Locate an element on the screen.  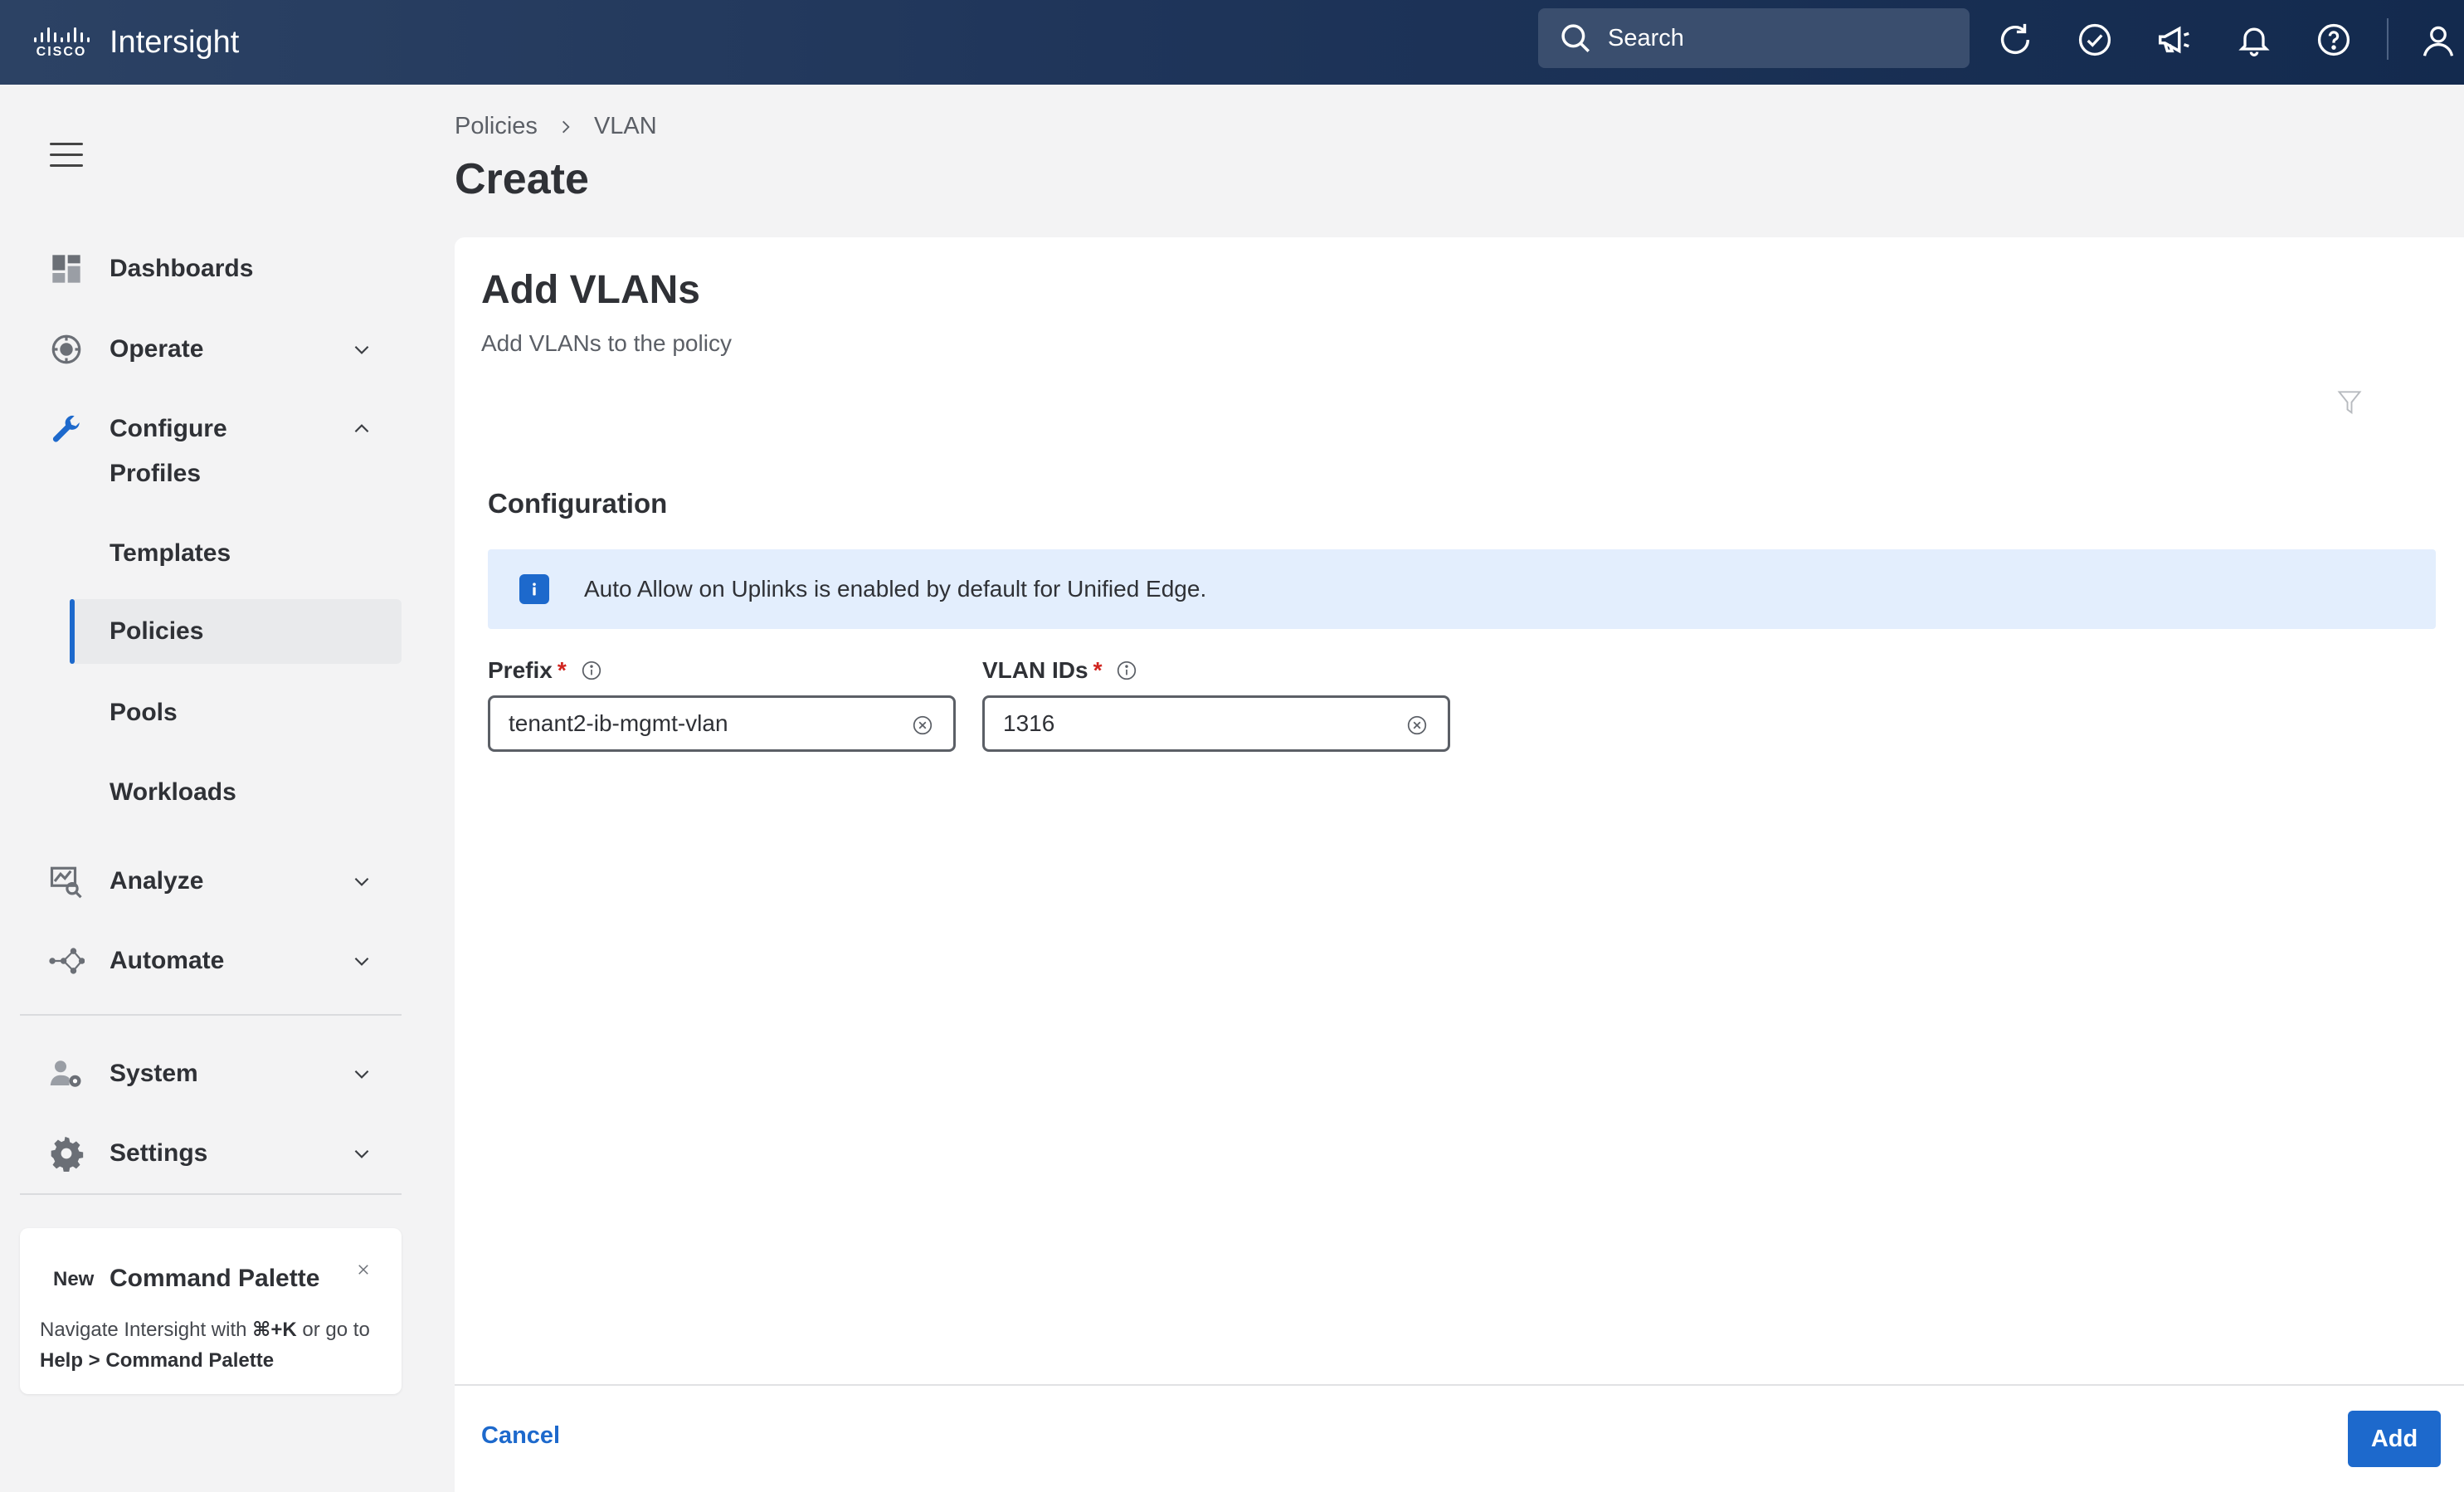
sidebar-item-label: Configure is located at coordinates (168, 428).